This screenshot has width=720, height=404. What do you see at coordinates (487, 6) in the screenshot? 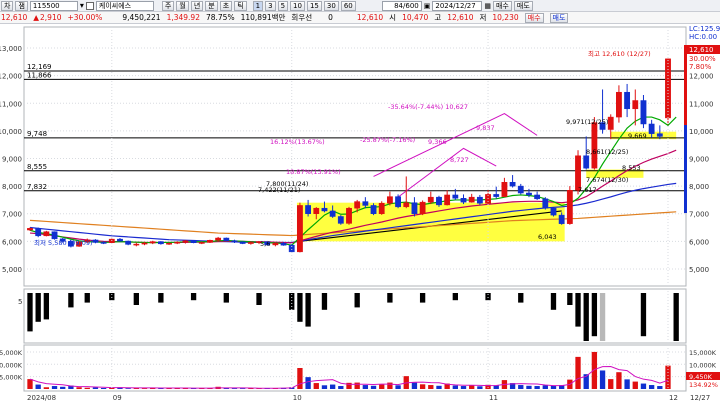
I see `calendar-icon: ▦` at bounding box center [487, 6].